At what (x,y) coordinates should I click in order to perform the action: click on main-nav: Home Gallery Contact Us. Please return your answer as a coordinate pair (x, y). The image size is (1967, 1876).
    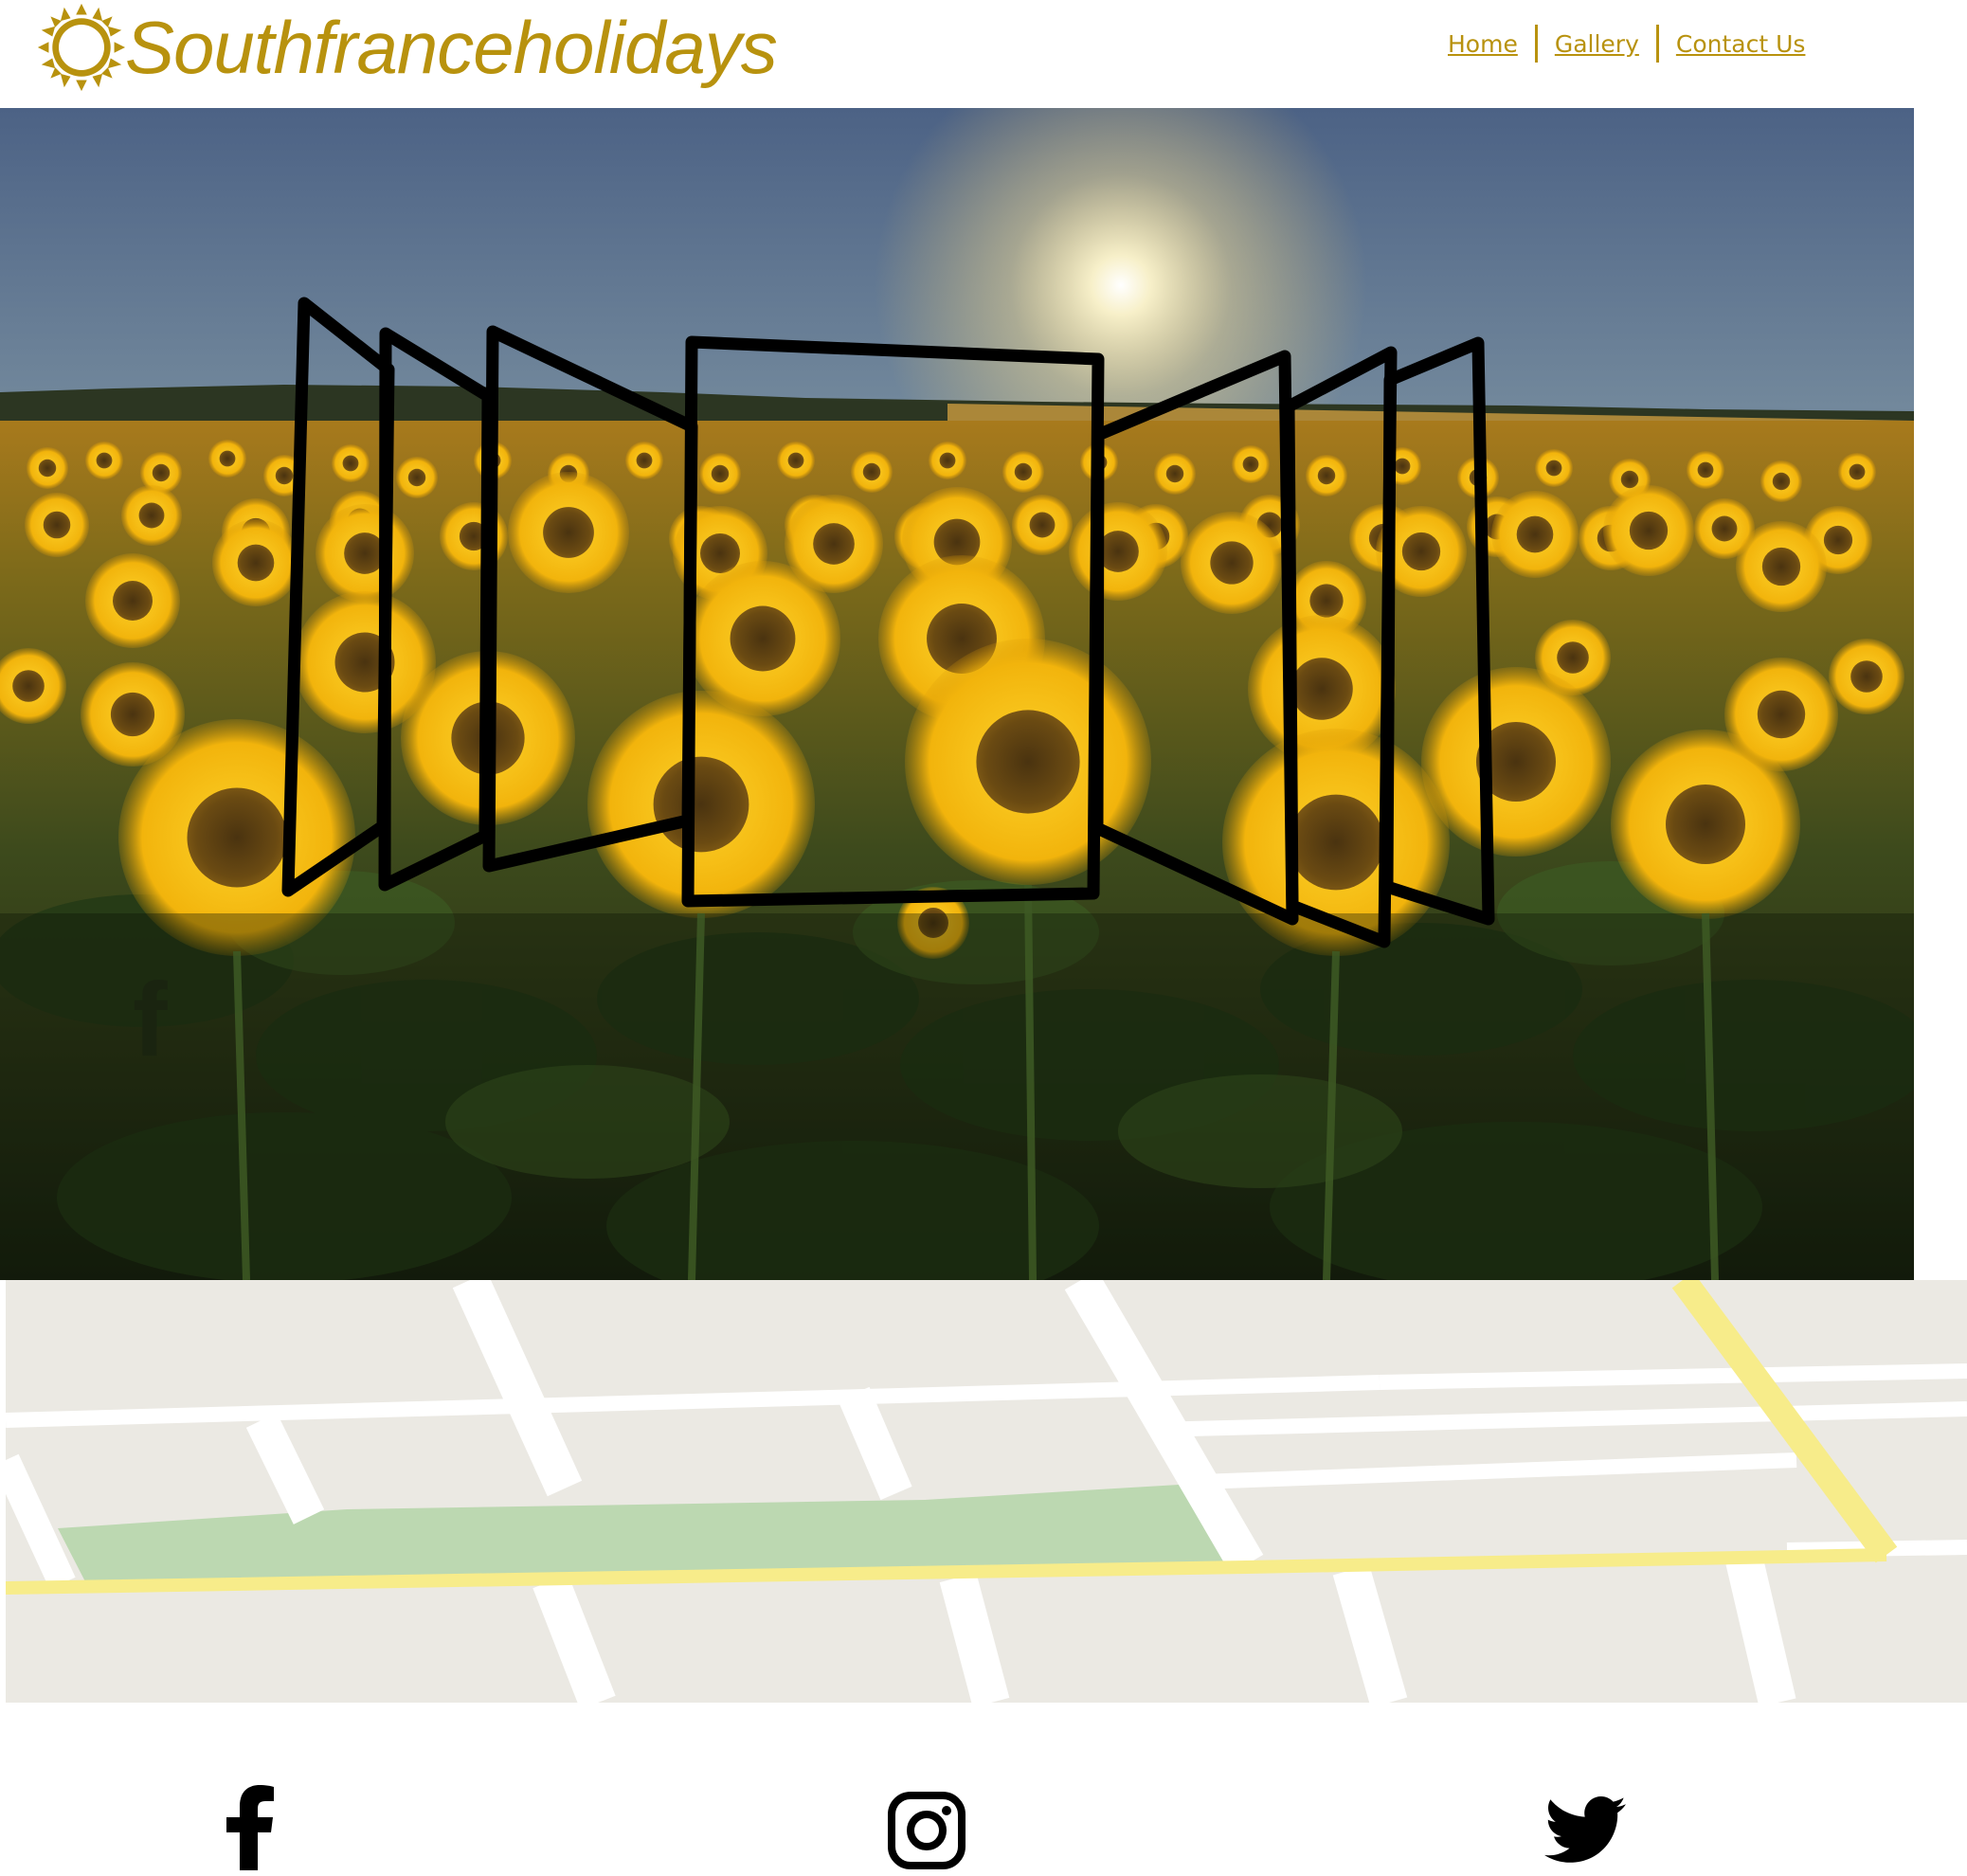
    Looking at the image, I should click on (1626, 43).